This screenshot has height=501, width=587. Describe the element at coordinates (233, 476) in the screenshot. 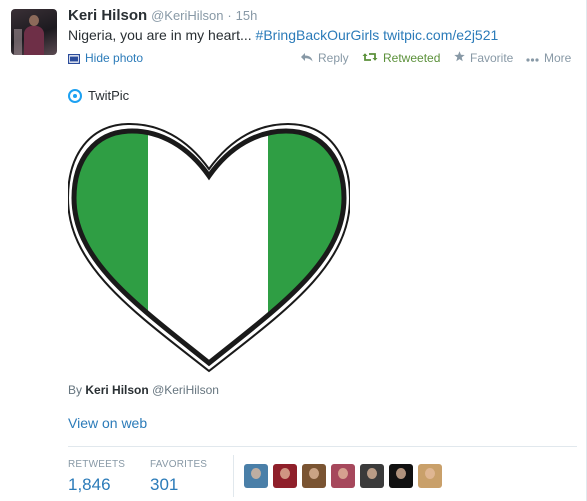

I see `stats-separator` at that location.